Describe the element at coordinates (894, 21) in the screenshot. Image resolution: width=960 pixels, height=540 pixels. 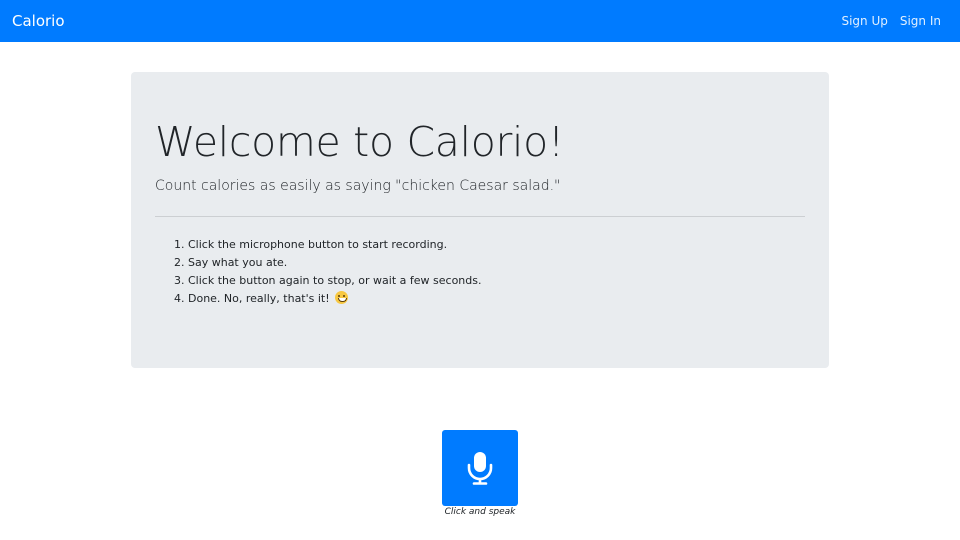
I see `nav-links: Sign Up Sign In` at that location.